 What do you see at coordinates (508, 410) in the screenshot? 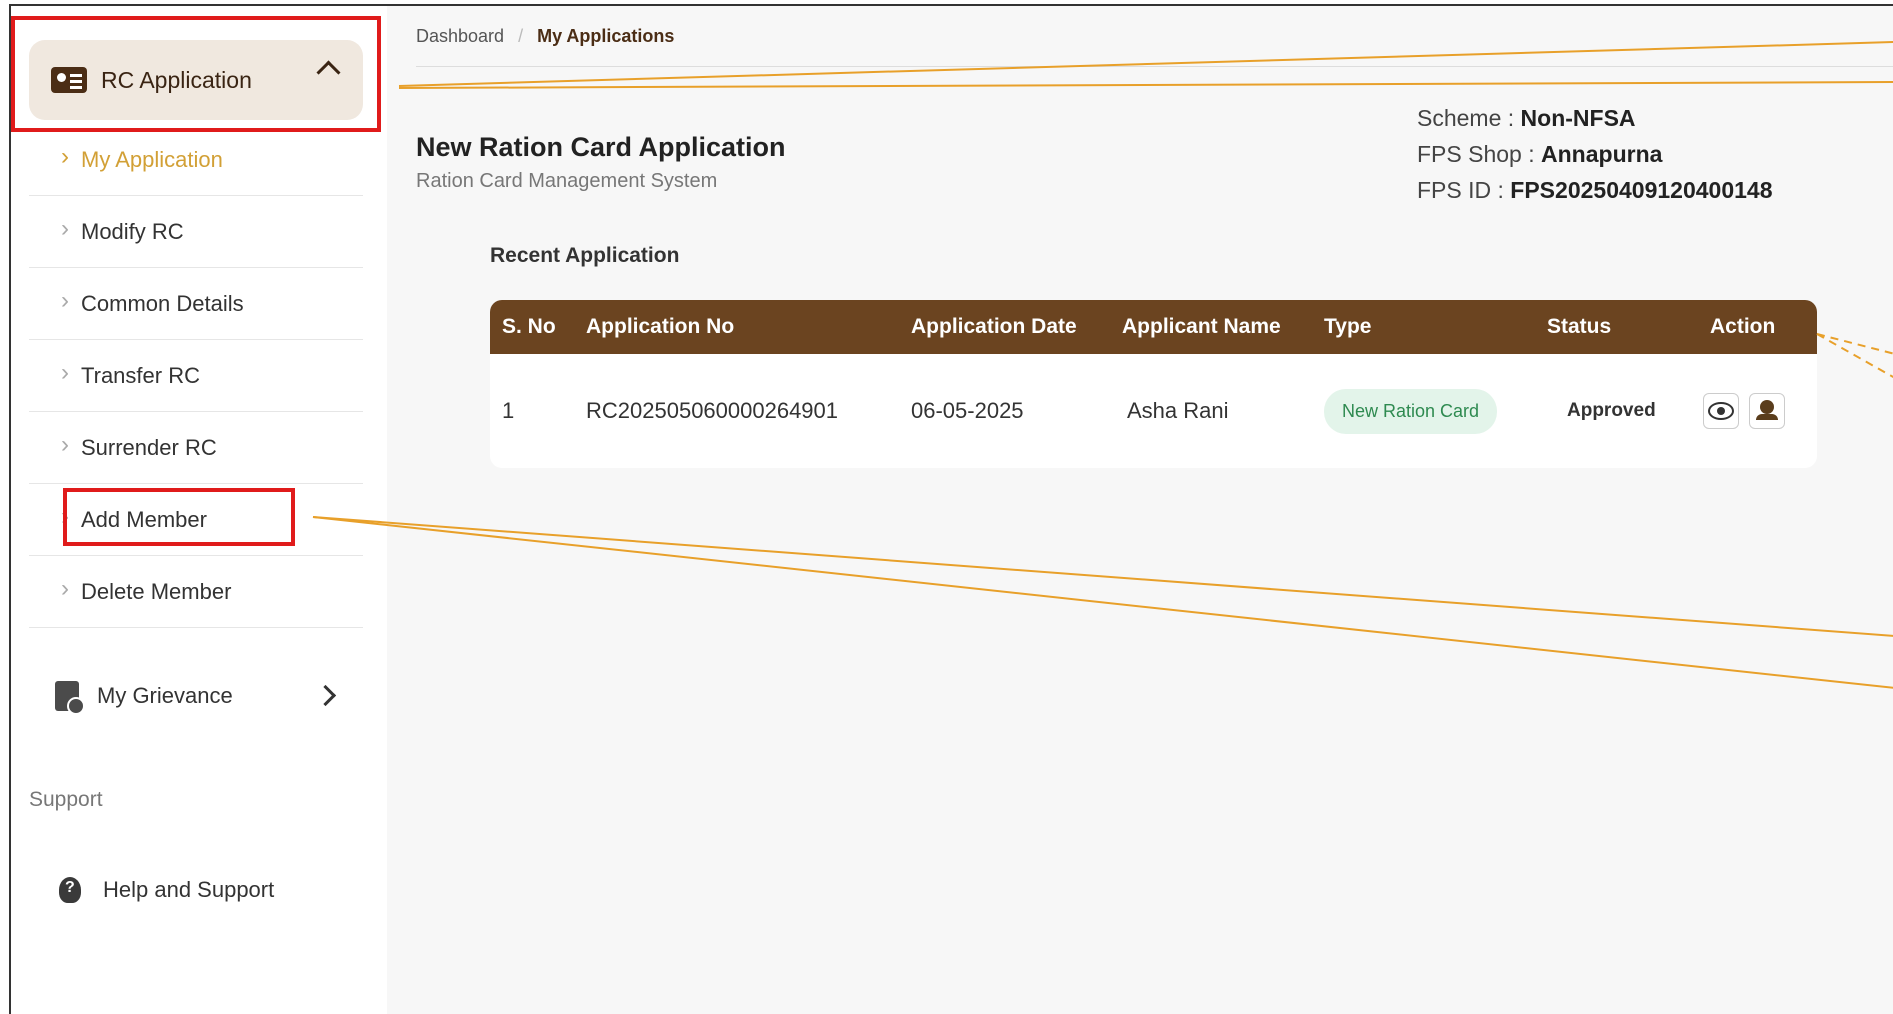
I see `cell-sno: 1` at bounding box center [508, 410].